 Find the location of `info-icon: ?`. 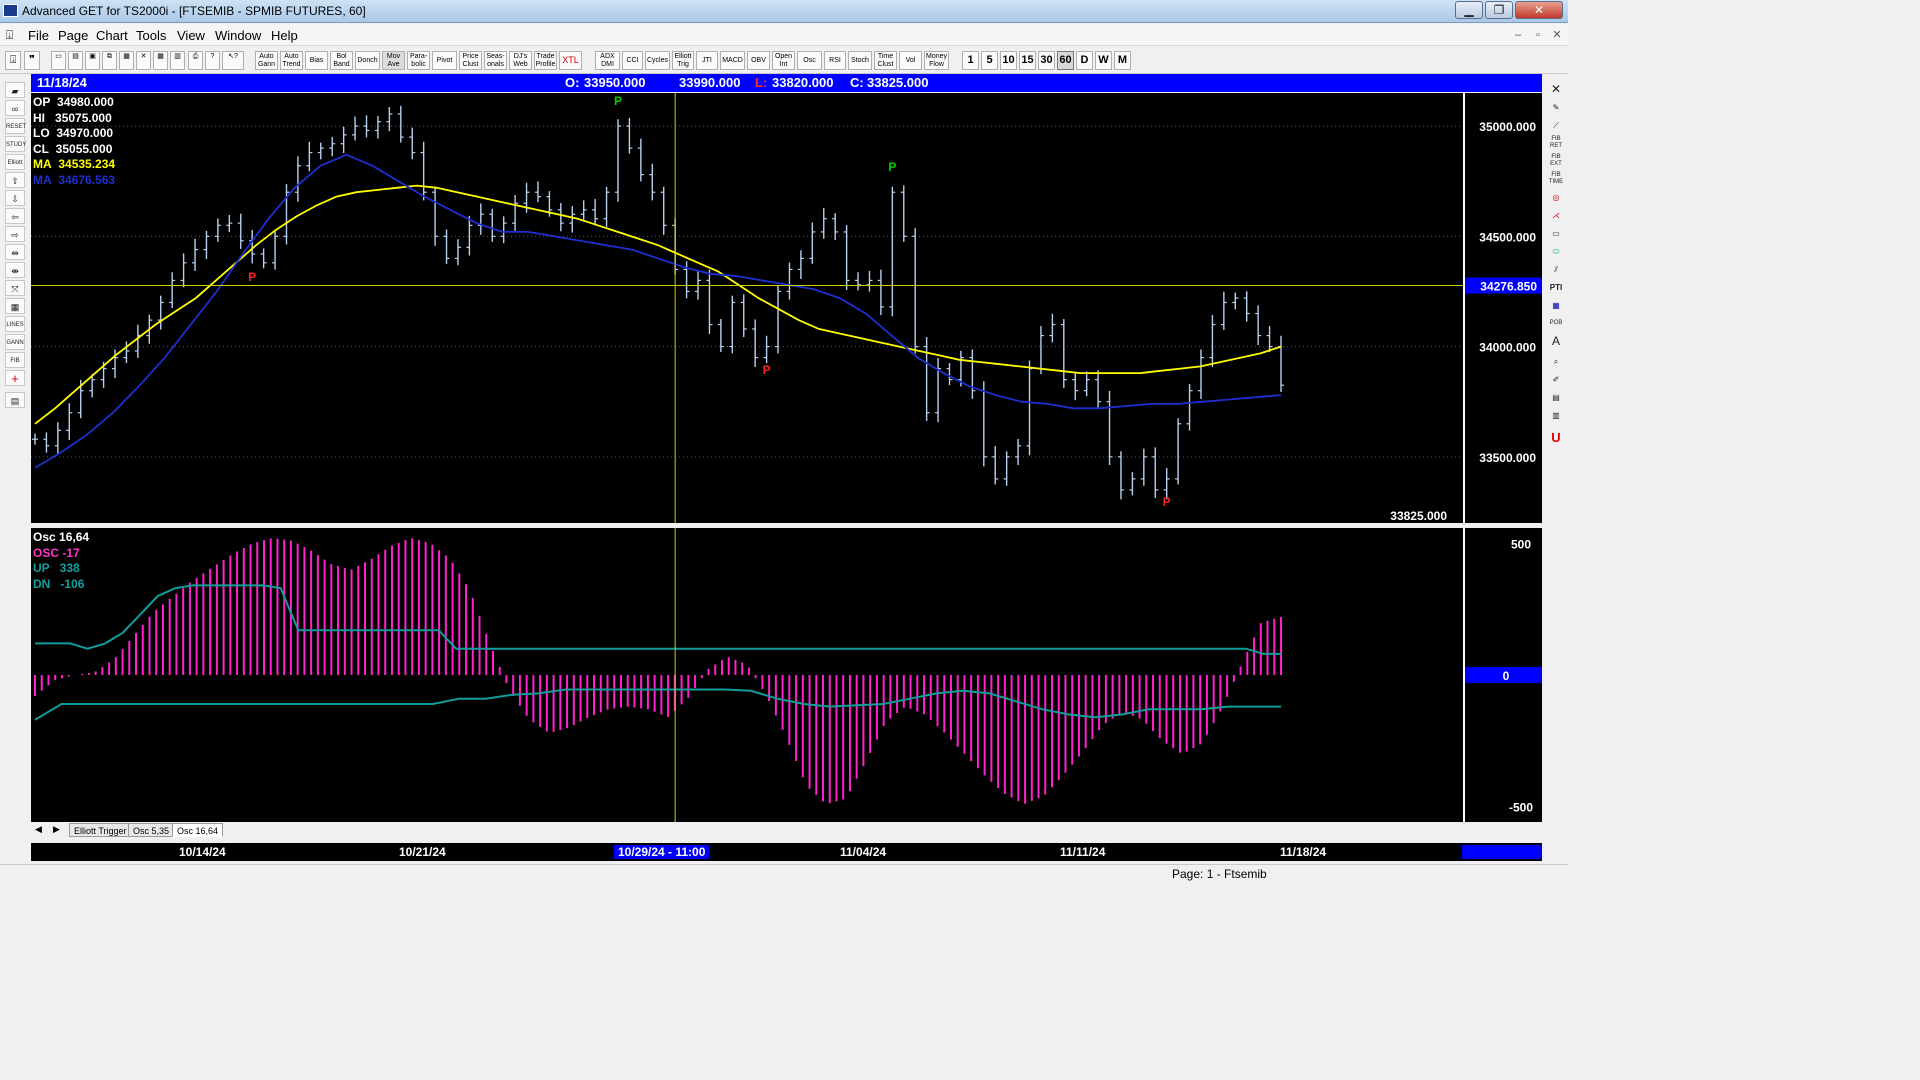

info-icon: ? is located at coordinates (212, 60).